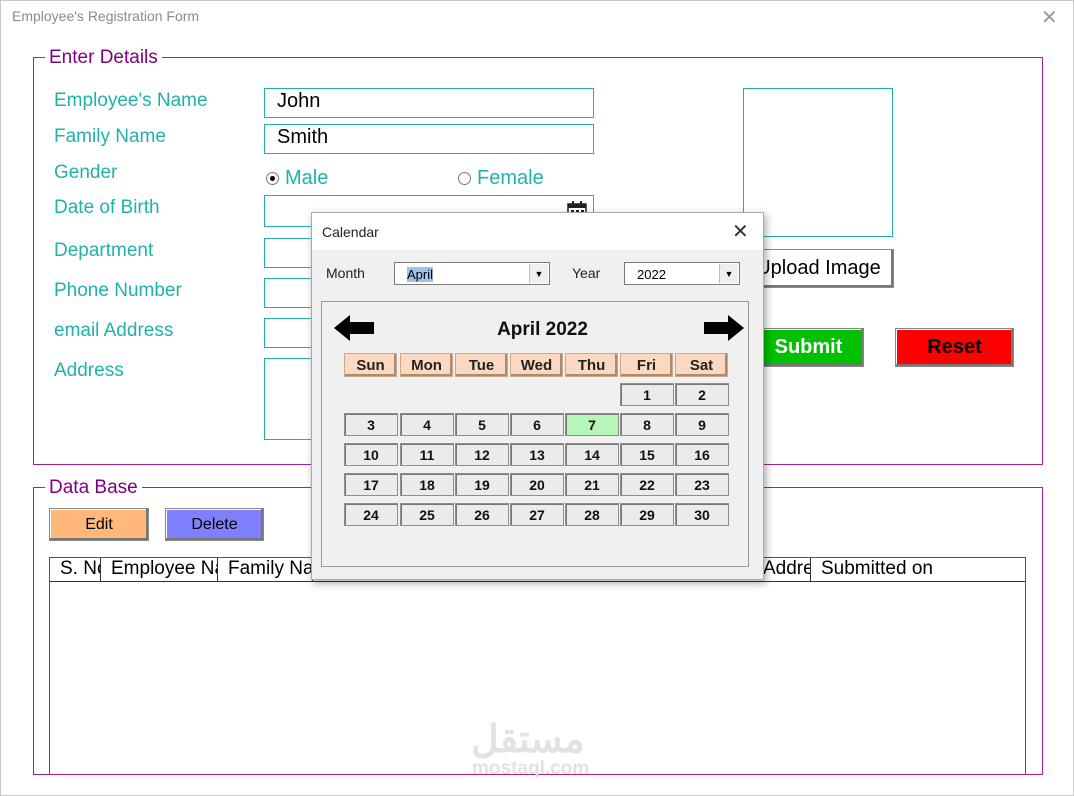  Describe the element at coordinates (537, 231) in the screenshot. I see `calendar-titlebar: Calendar ✕` at that location.